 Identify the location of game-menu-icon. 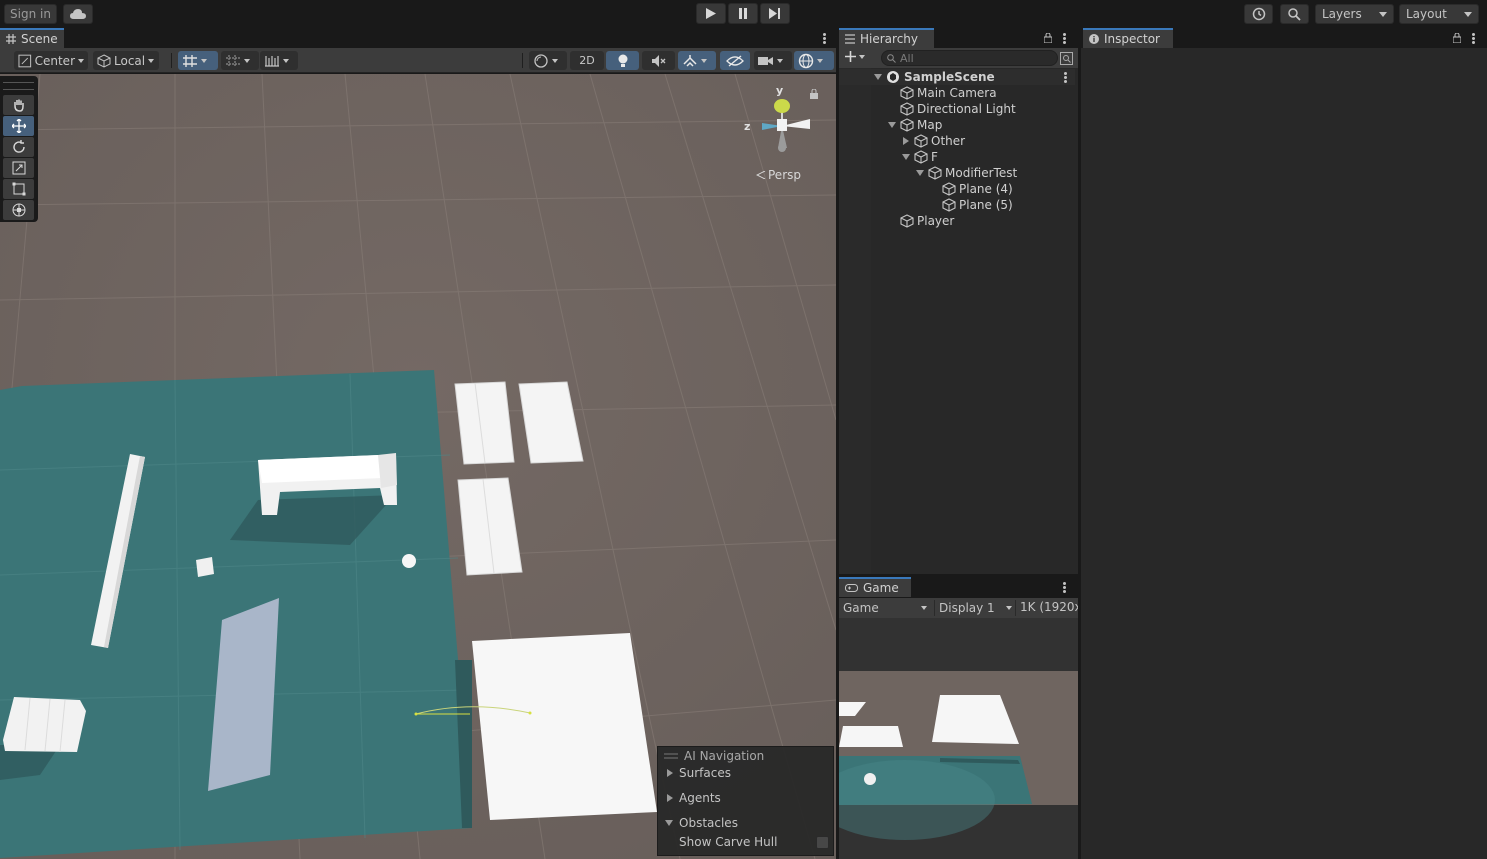
(1064, 587).